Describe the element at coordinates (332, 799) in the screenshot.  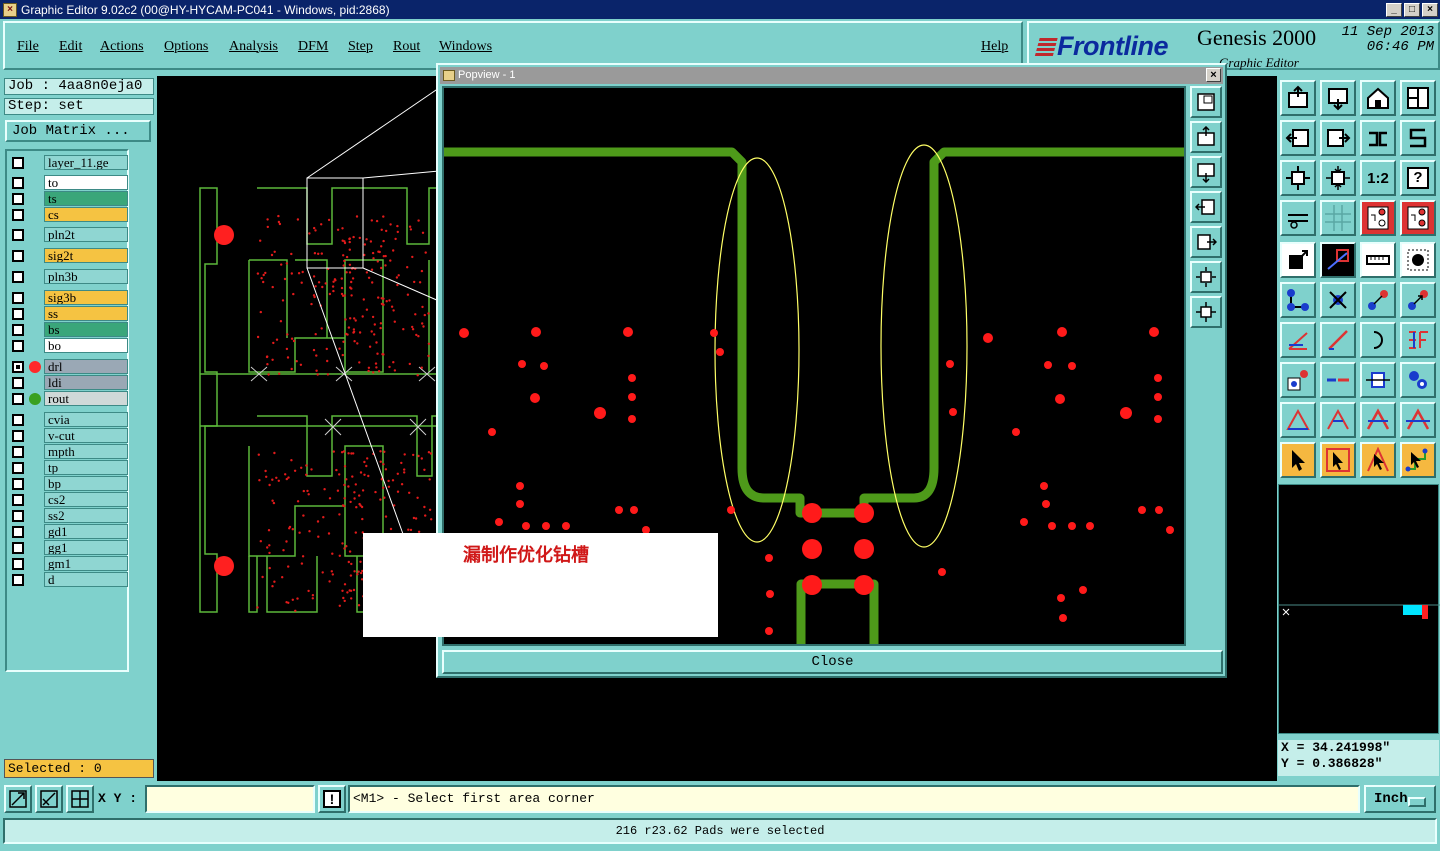
I see `alert-button: !` at that location.